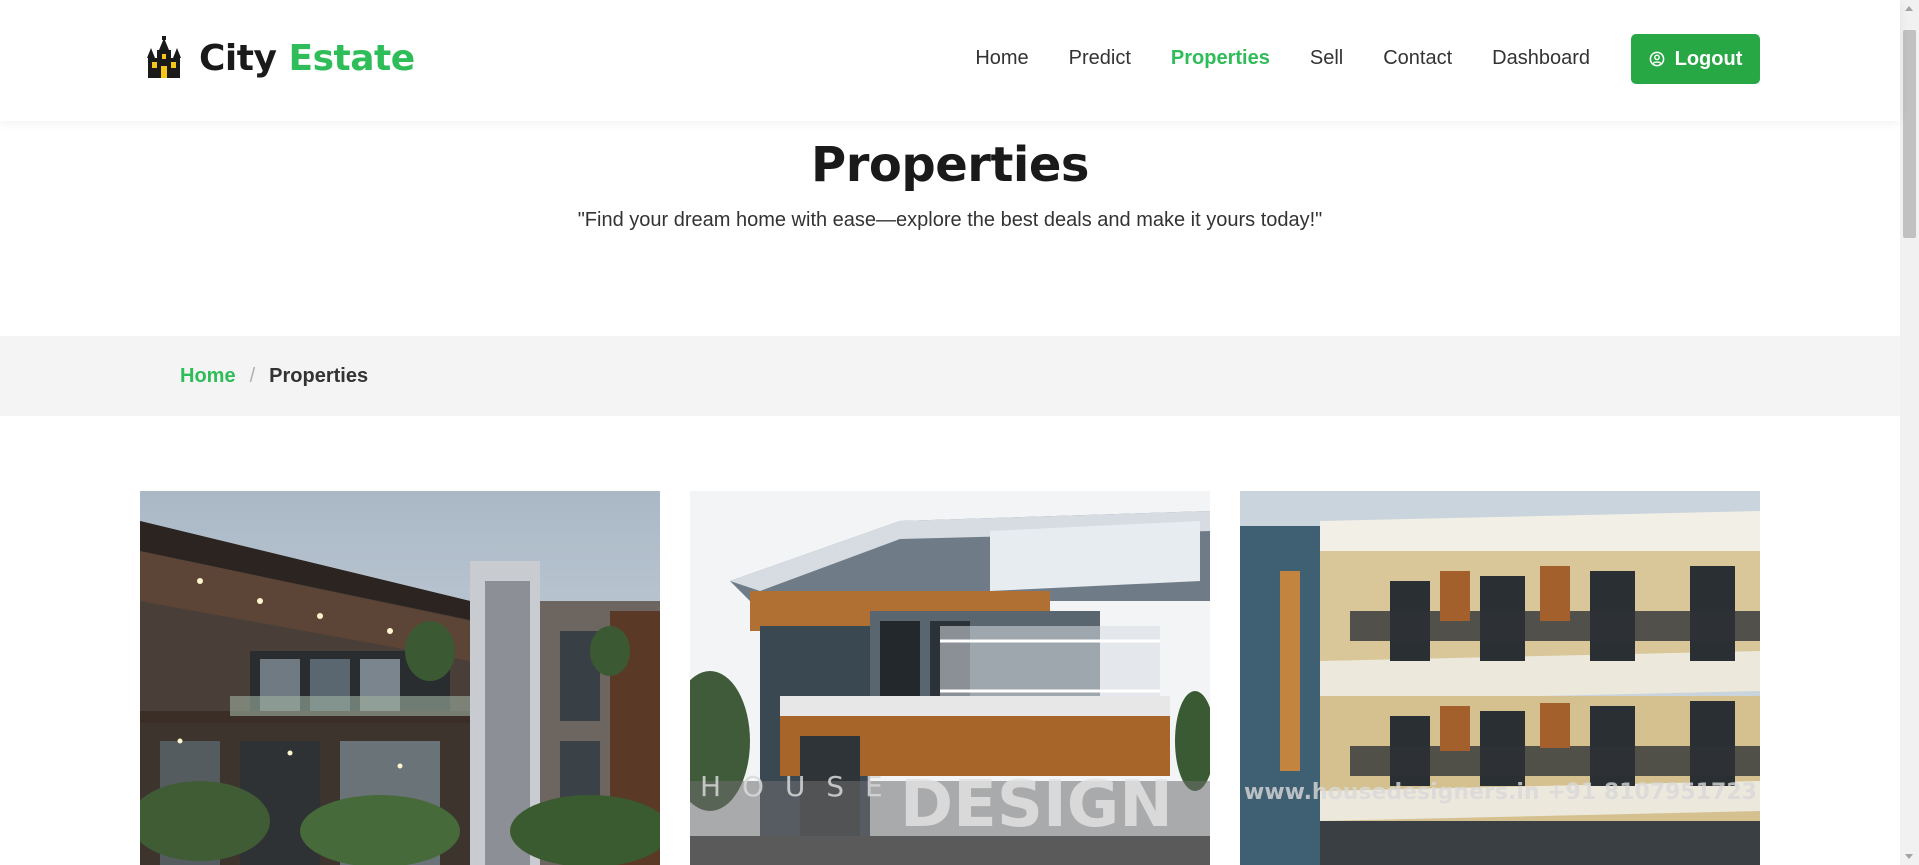 The width and height of the screenshot is (1919, 865). What do you see at coordinates (1036, 805) in the screenshot?
I see `watermark-design-text: DESIGN` at bounding box center [1036, 805].